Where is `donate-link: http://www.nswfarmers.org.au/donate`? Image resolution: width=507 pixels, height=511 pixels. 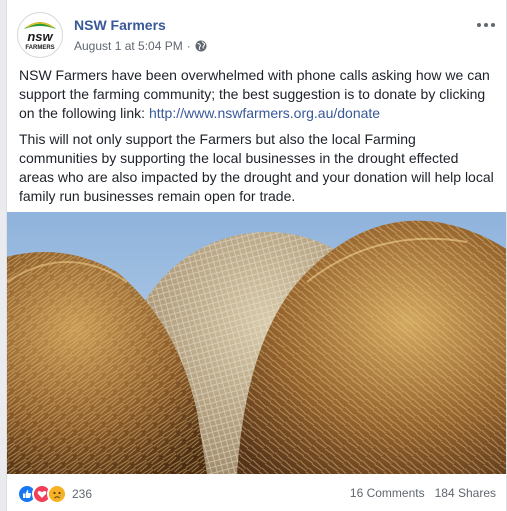 donate-link: http://www.nswfarmers.org.au/donate is located at coordinates (264, 113).